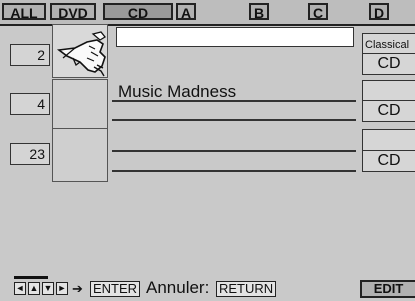  What do you see at coordinates (30, 154) in the screenshot?
I see `entry-number: 23` at bounding box center [30, 154].